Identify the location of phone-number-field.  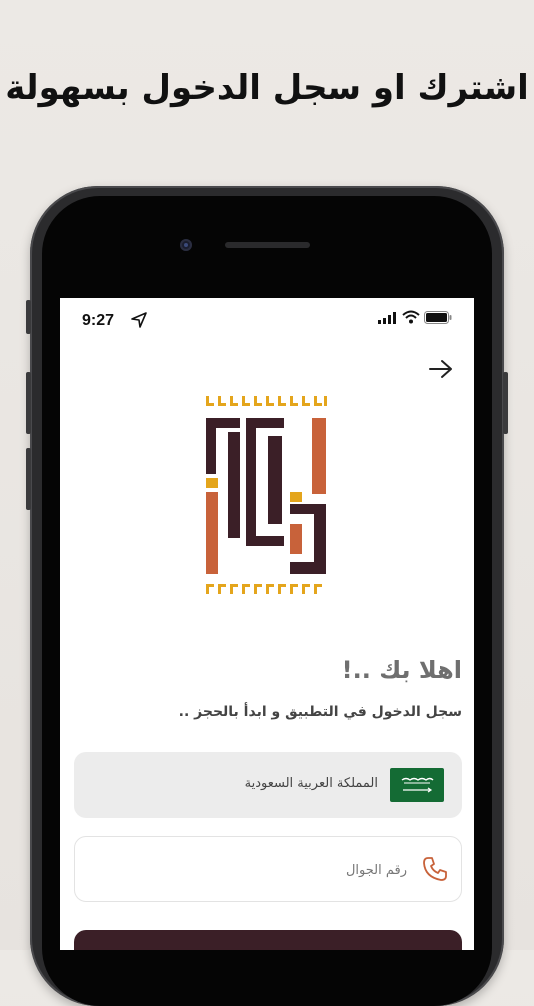
(268, 869).